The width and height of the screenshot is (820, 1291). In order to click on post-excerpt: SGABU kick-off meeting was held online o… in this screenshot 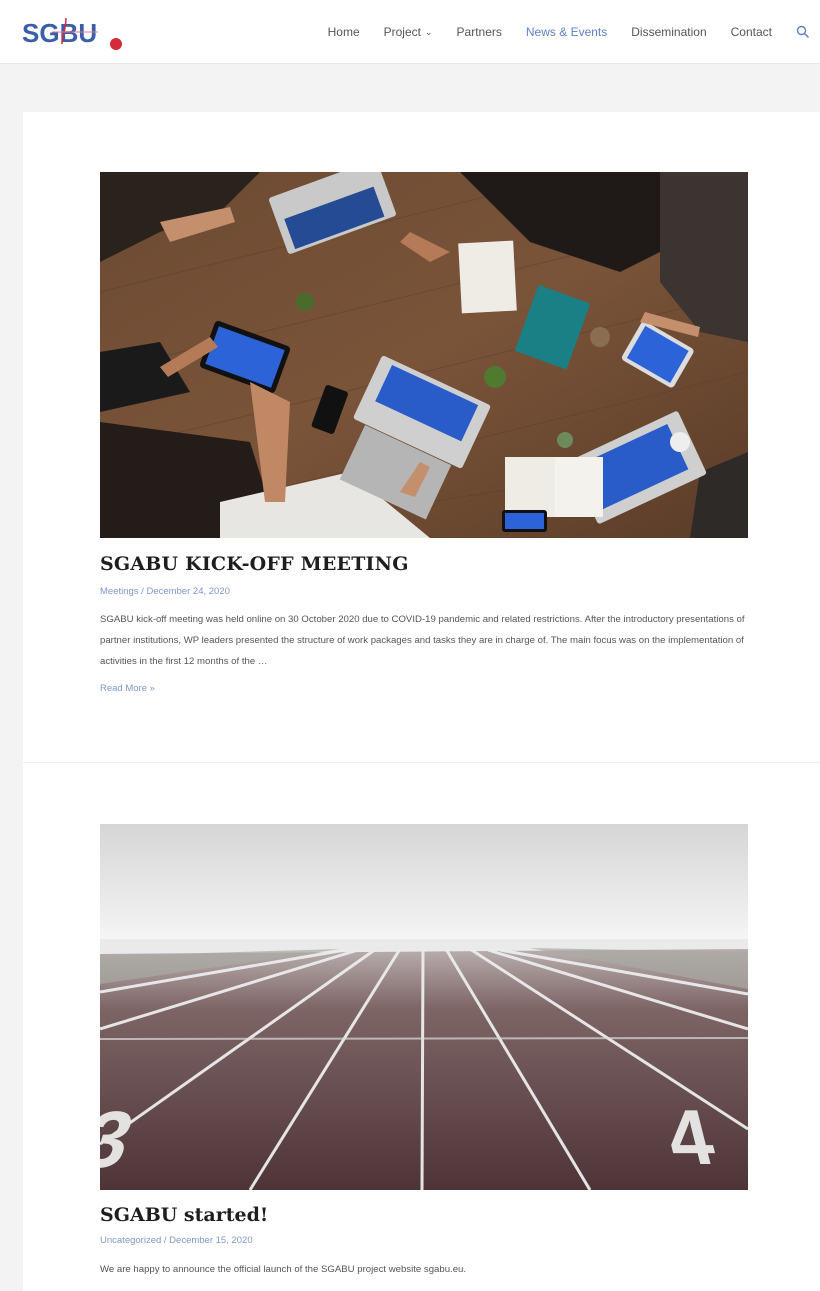, I will do `click(422, 640)`.